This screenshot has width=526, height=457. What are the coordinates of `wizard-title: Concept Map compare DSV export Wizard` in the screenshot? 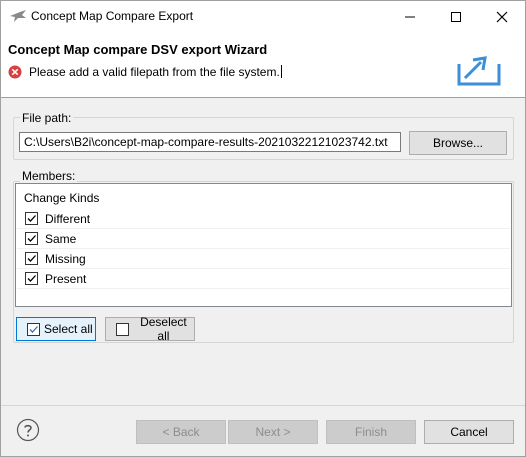 It's located at (138, 49).